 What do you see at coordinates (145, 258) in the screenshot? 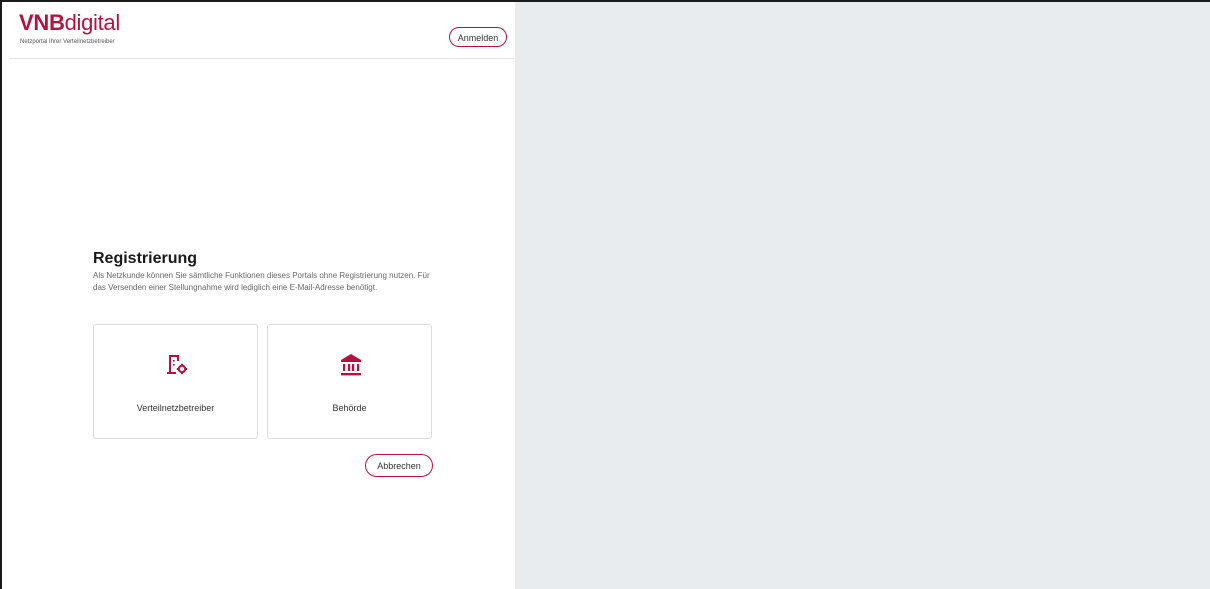
I see `page-title: Registrierung` at bounding box center [145, 258].